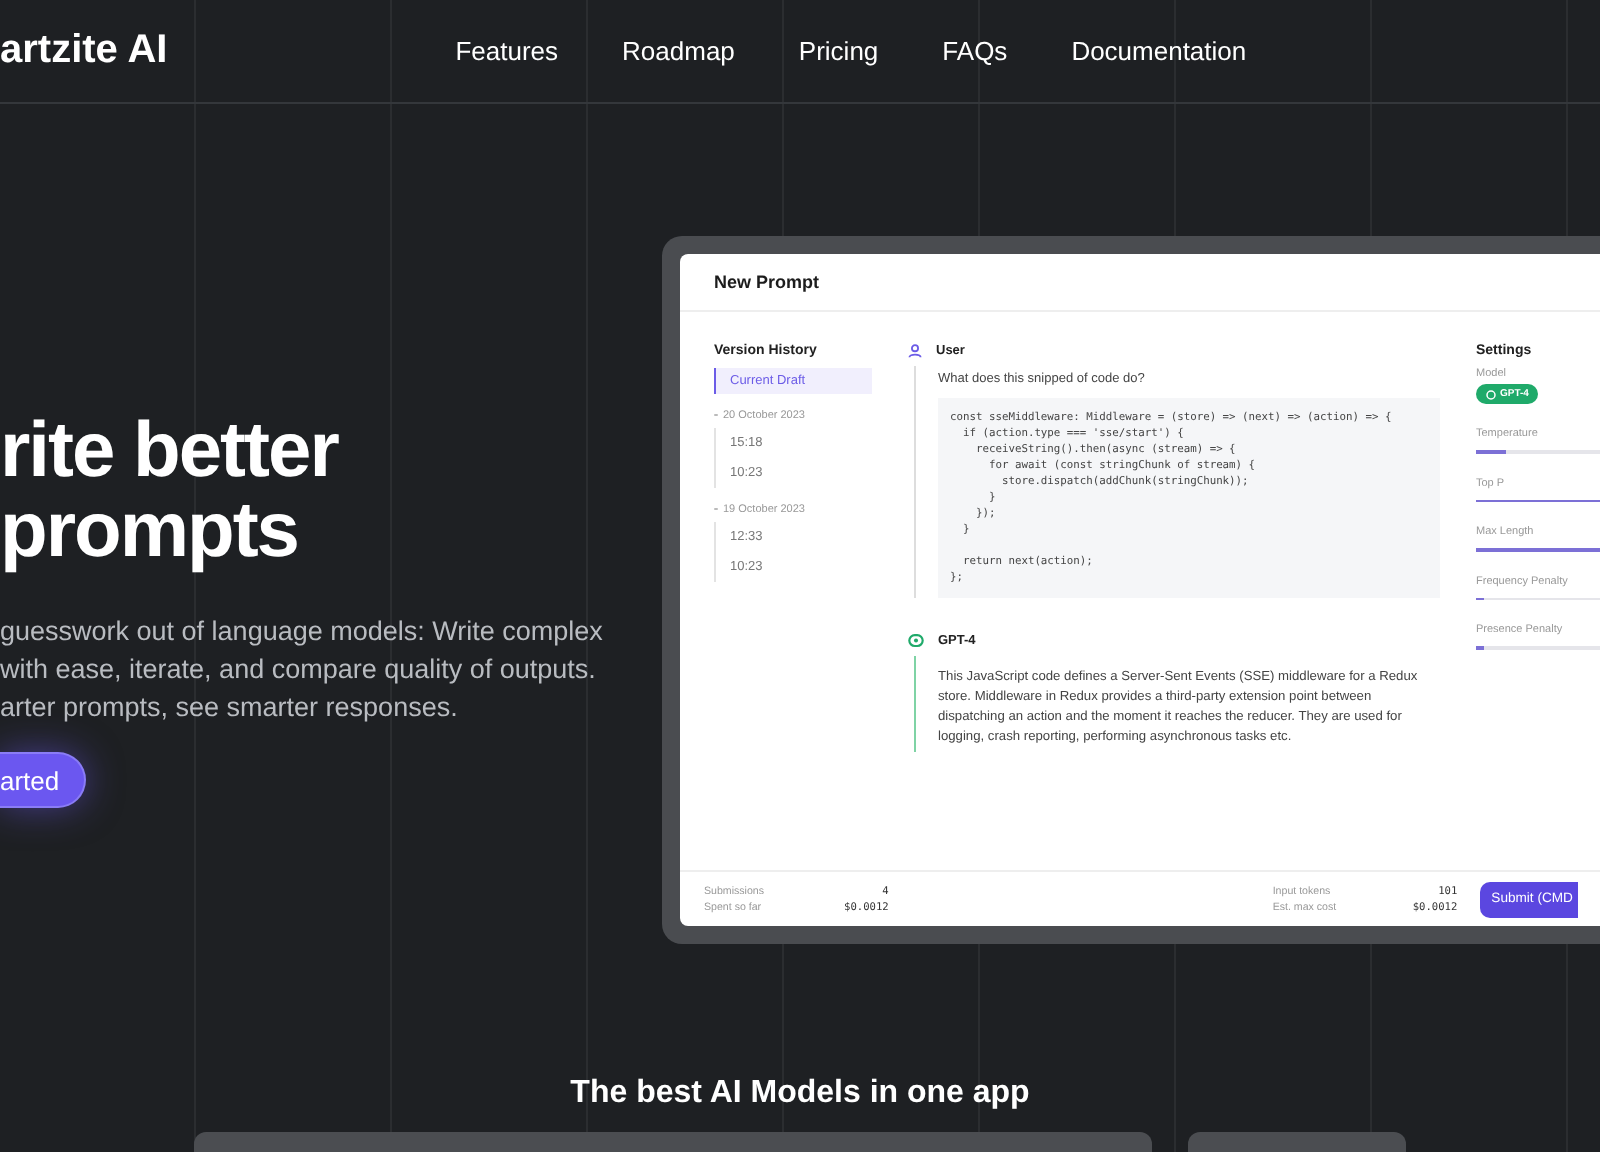 This screenshot has height=1152, width=1600. I want to click on hero-description: with ease, iterate, and compare quality of outputs., so click(299, 670).